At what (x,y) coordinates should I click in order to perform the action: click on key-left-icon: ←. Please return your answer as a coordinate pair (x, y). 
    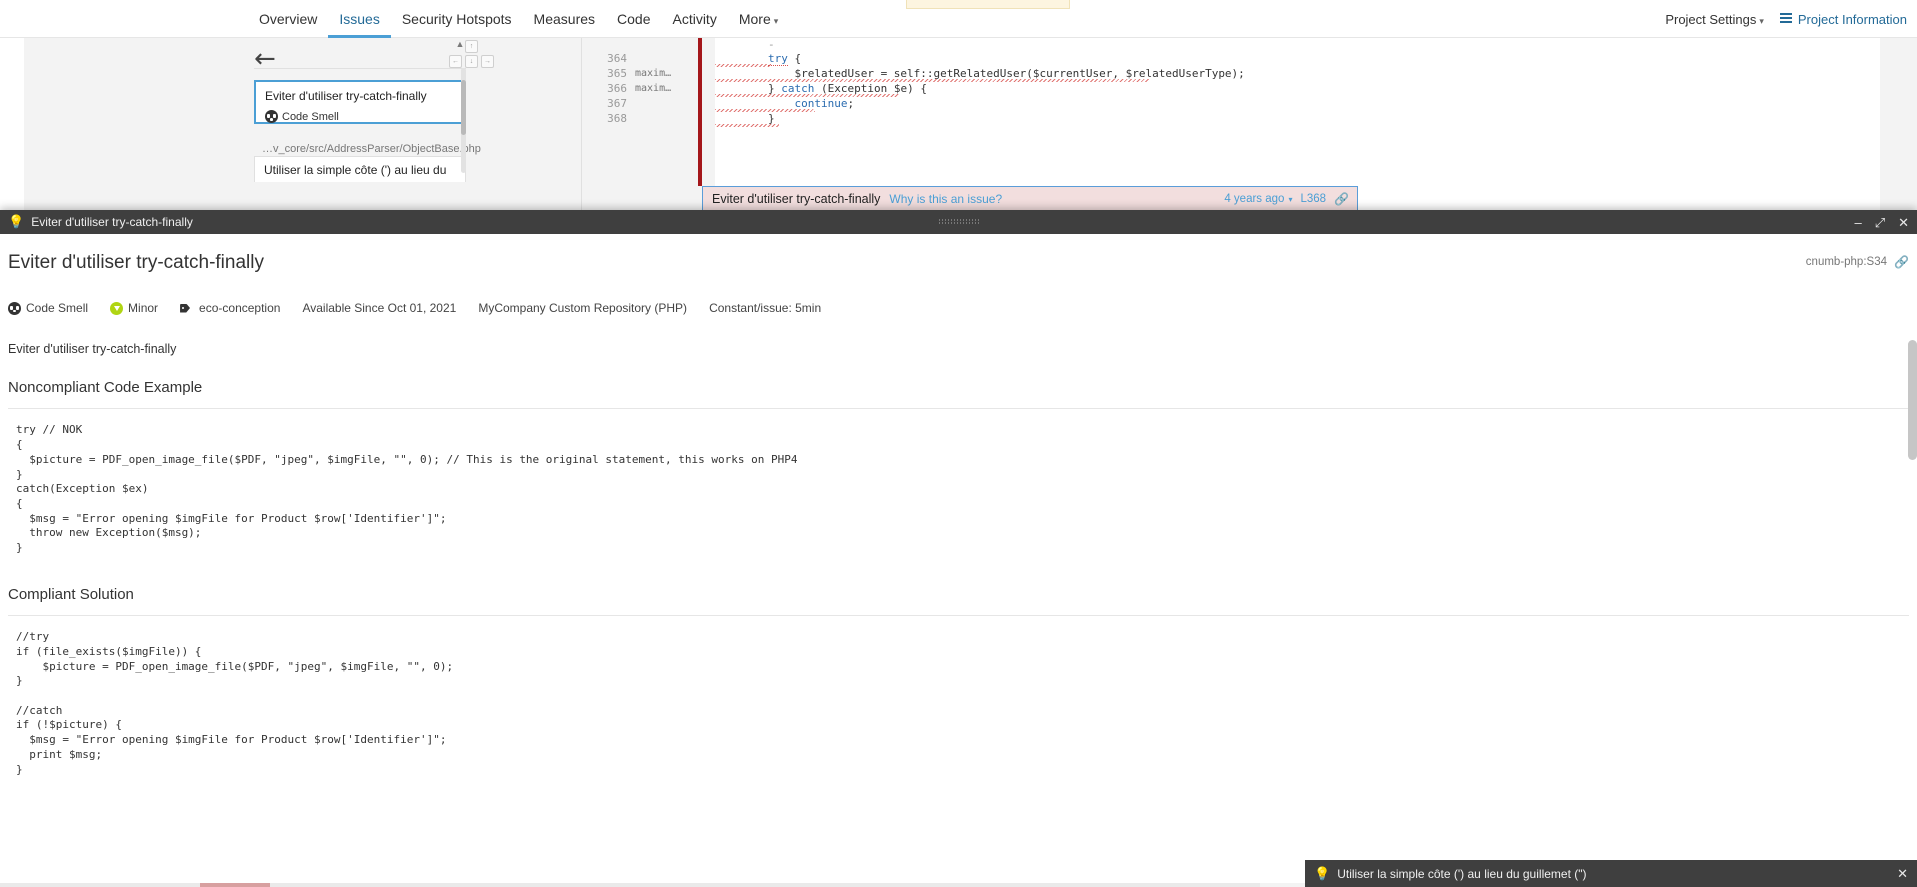
    Looking at the image, I should click on (455, 61).